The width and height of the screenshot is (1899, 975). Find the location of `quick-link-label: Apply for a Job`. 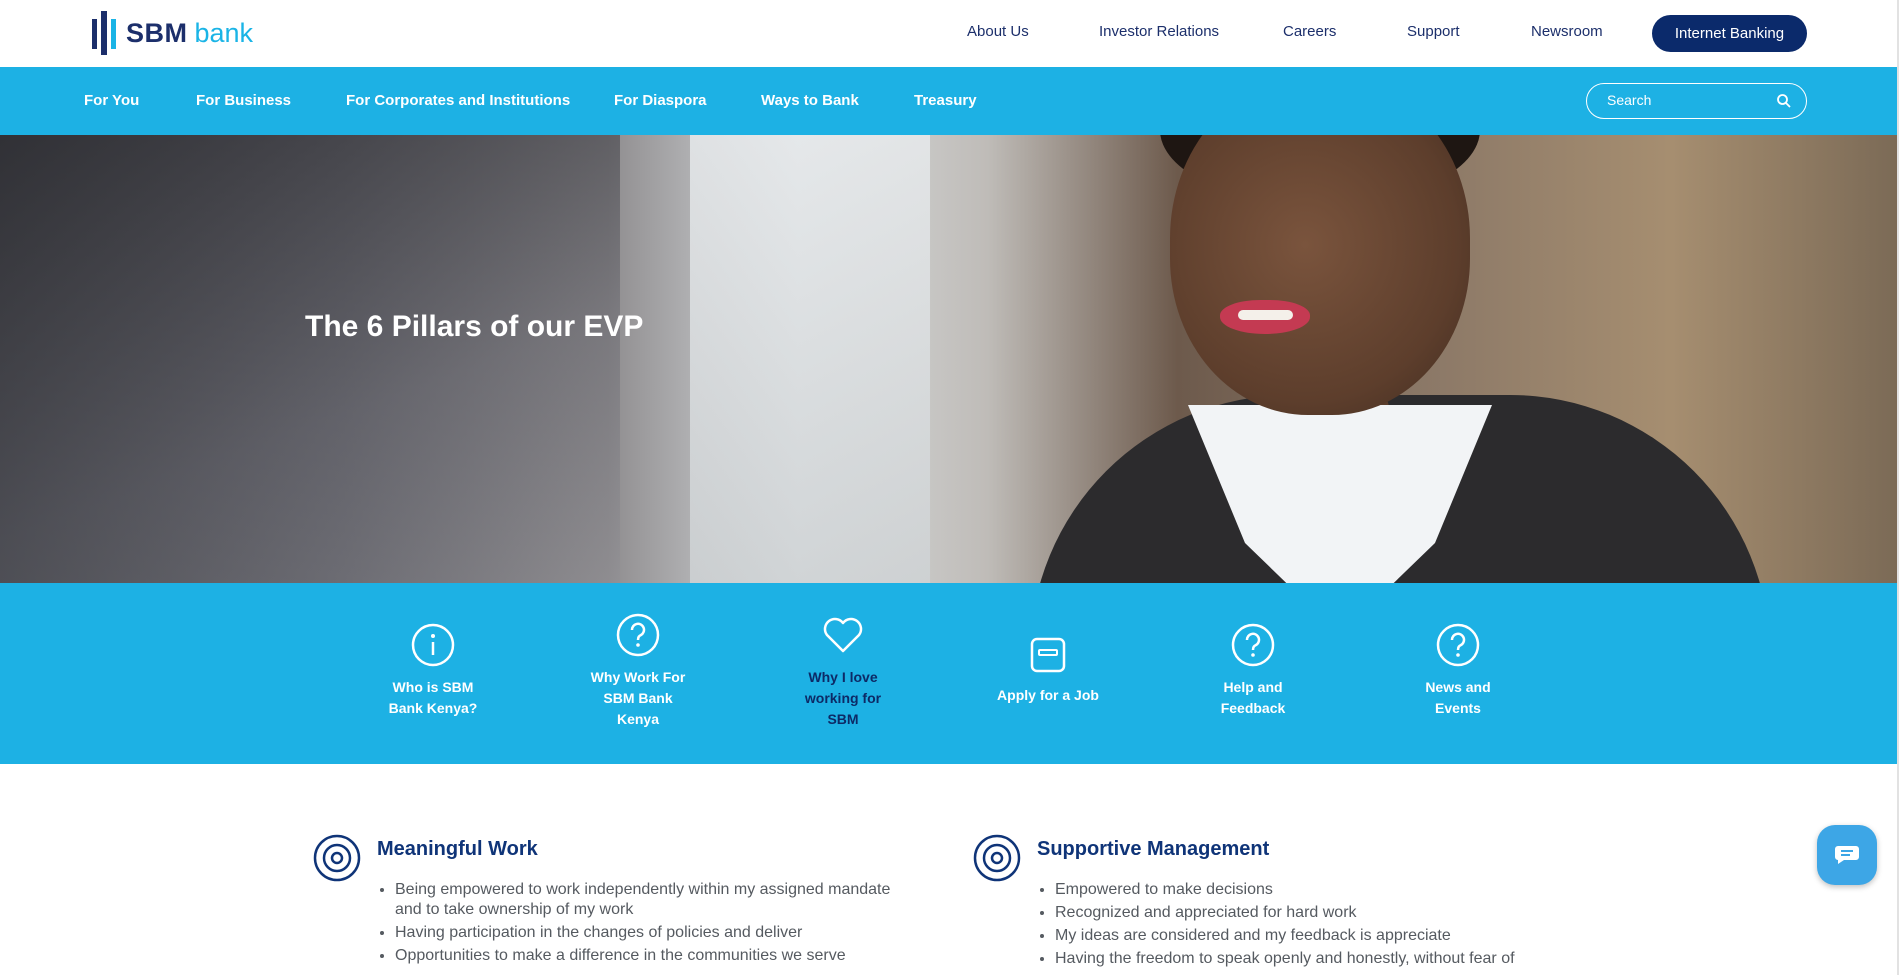

quick-link-label: Apply for a Job is located at coordinates (1048, 695).